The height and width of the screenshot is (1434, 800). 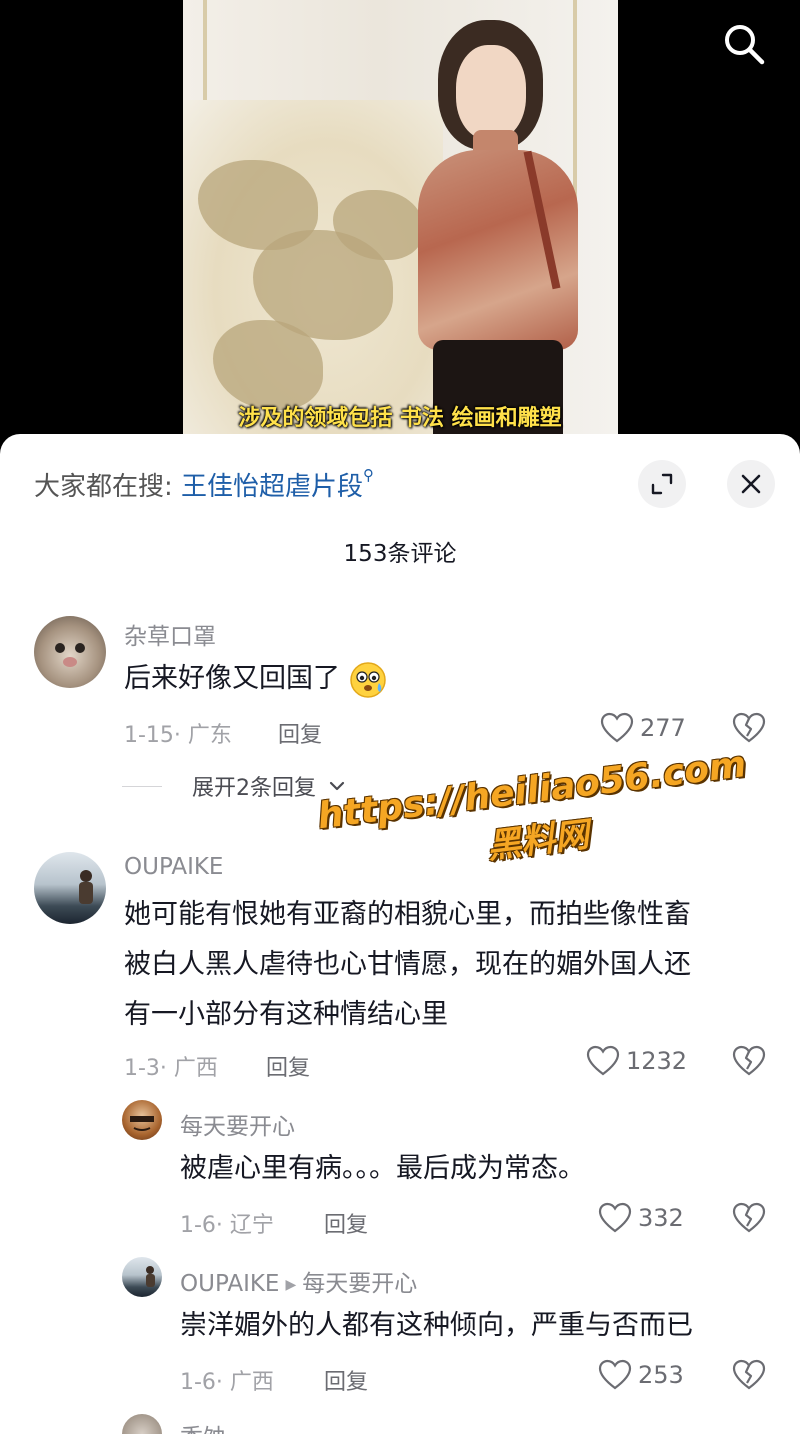 What do you see at coordinates (291, 1284) in the screenshot?
I see `reply-arrow-icon: ▶` at bounding box center [291, 1284].